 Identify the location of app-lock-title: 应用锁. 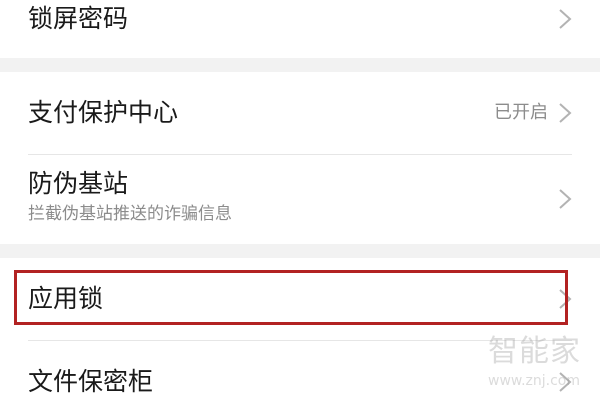
(66, 298).